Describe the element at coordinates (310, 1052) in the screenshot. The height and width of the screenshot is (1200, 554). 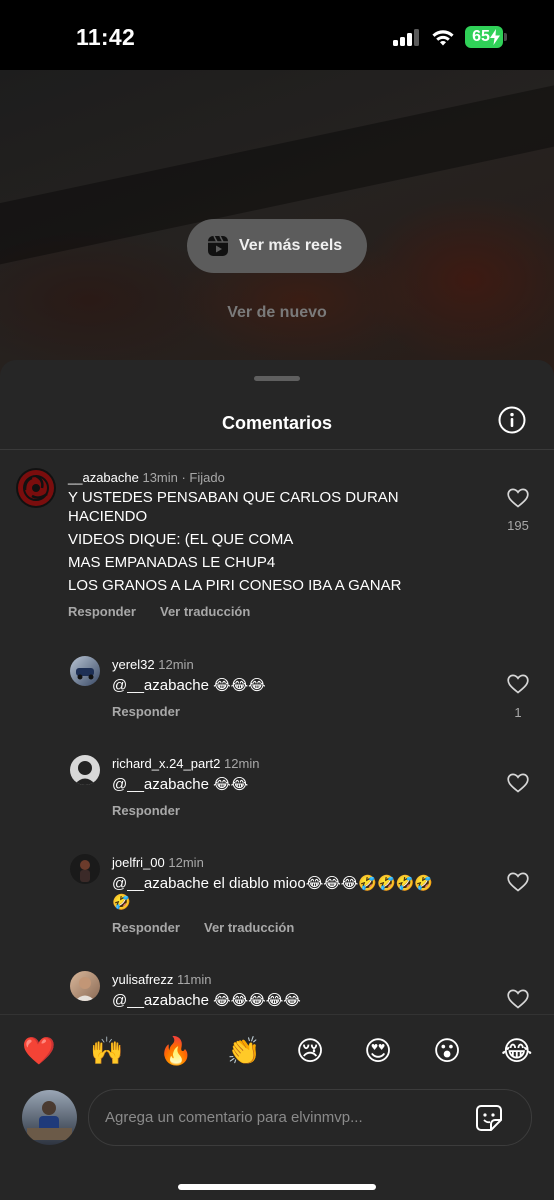
I see `emoji-crying-button: 😢` at that location.